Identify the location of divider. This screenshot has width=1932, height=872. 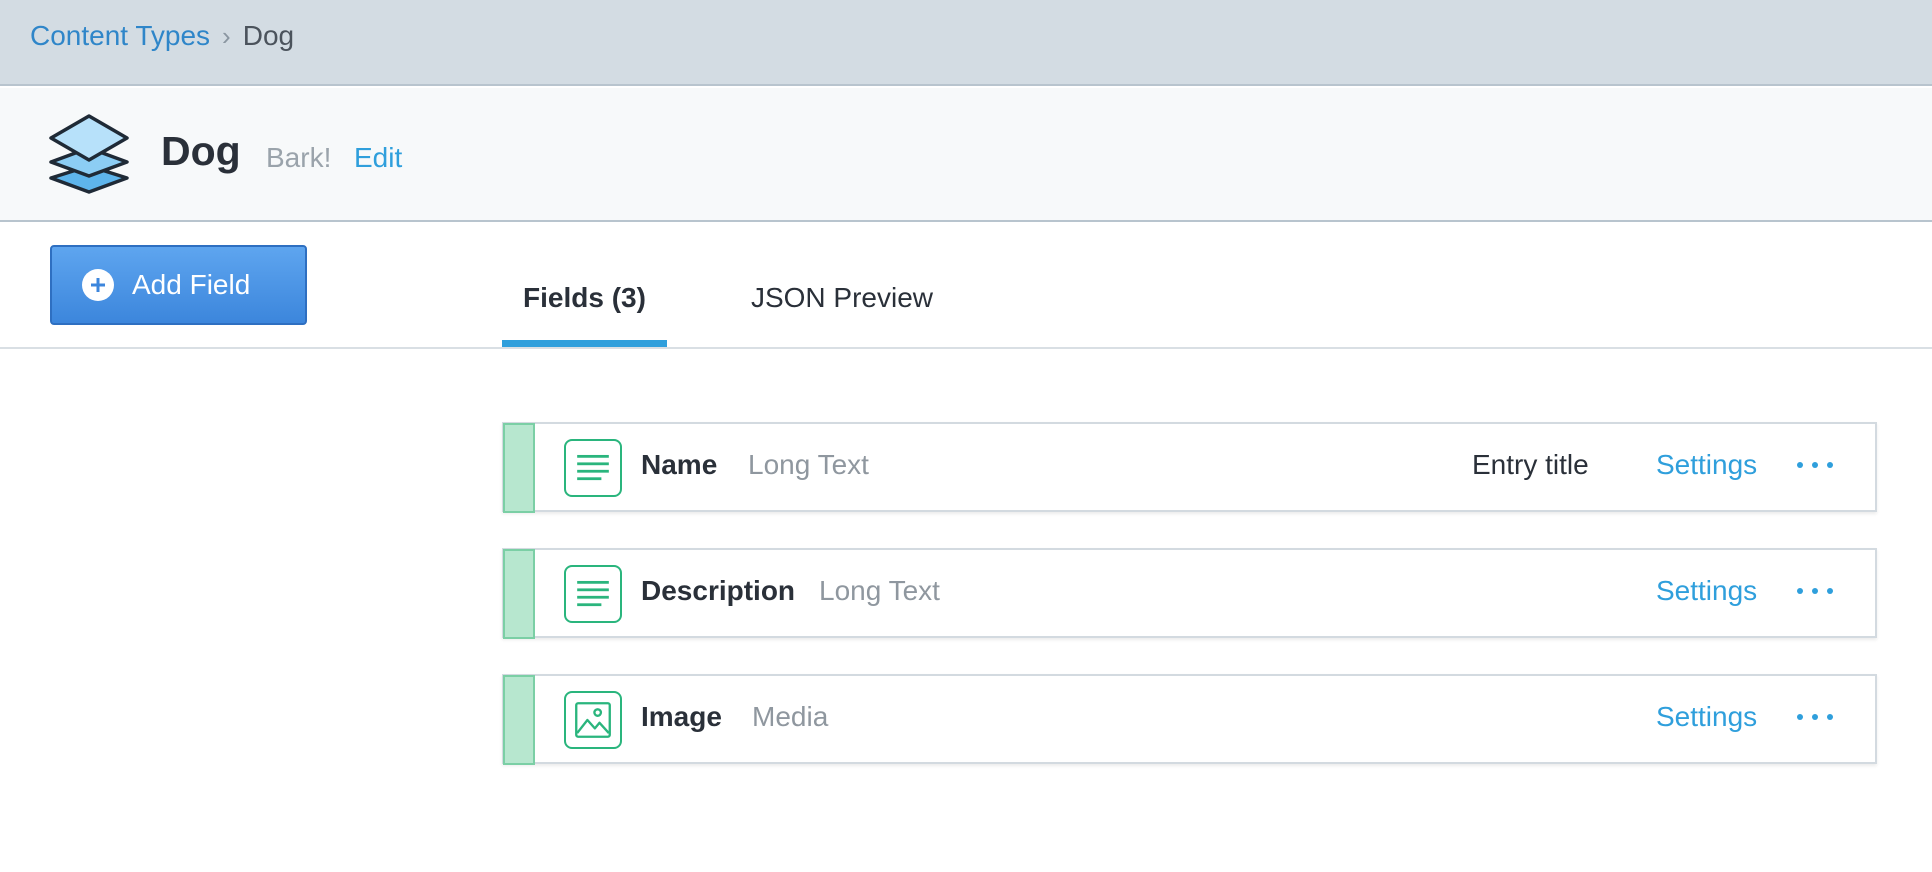
(966, 348).